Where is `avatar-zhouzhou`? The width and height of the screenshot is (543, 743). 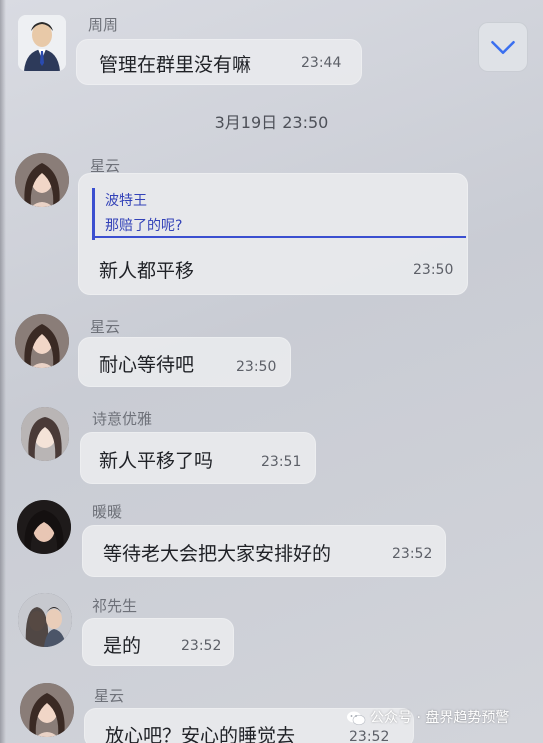 avatar-zhouzhou is located at coordinates (42, 43).